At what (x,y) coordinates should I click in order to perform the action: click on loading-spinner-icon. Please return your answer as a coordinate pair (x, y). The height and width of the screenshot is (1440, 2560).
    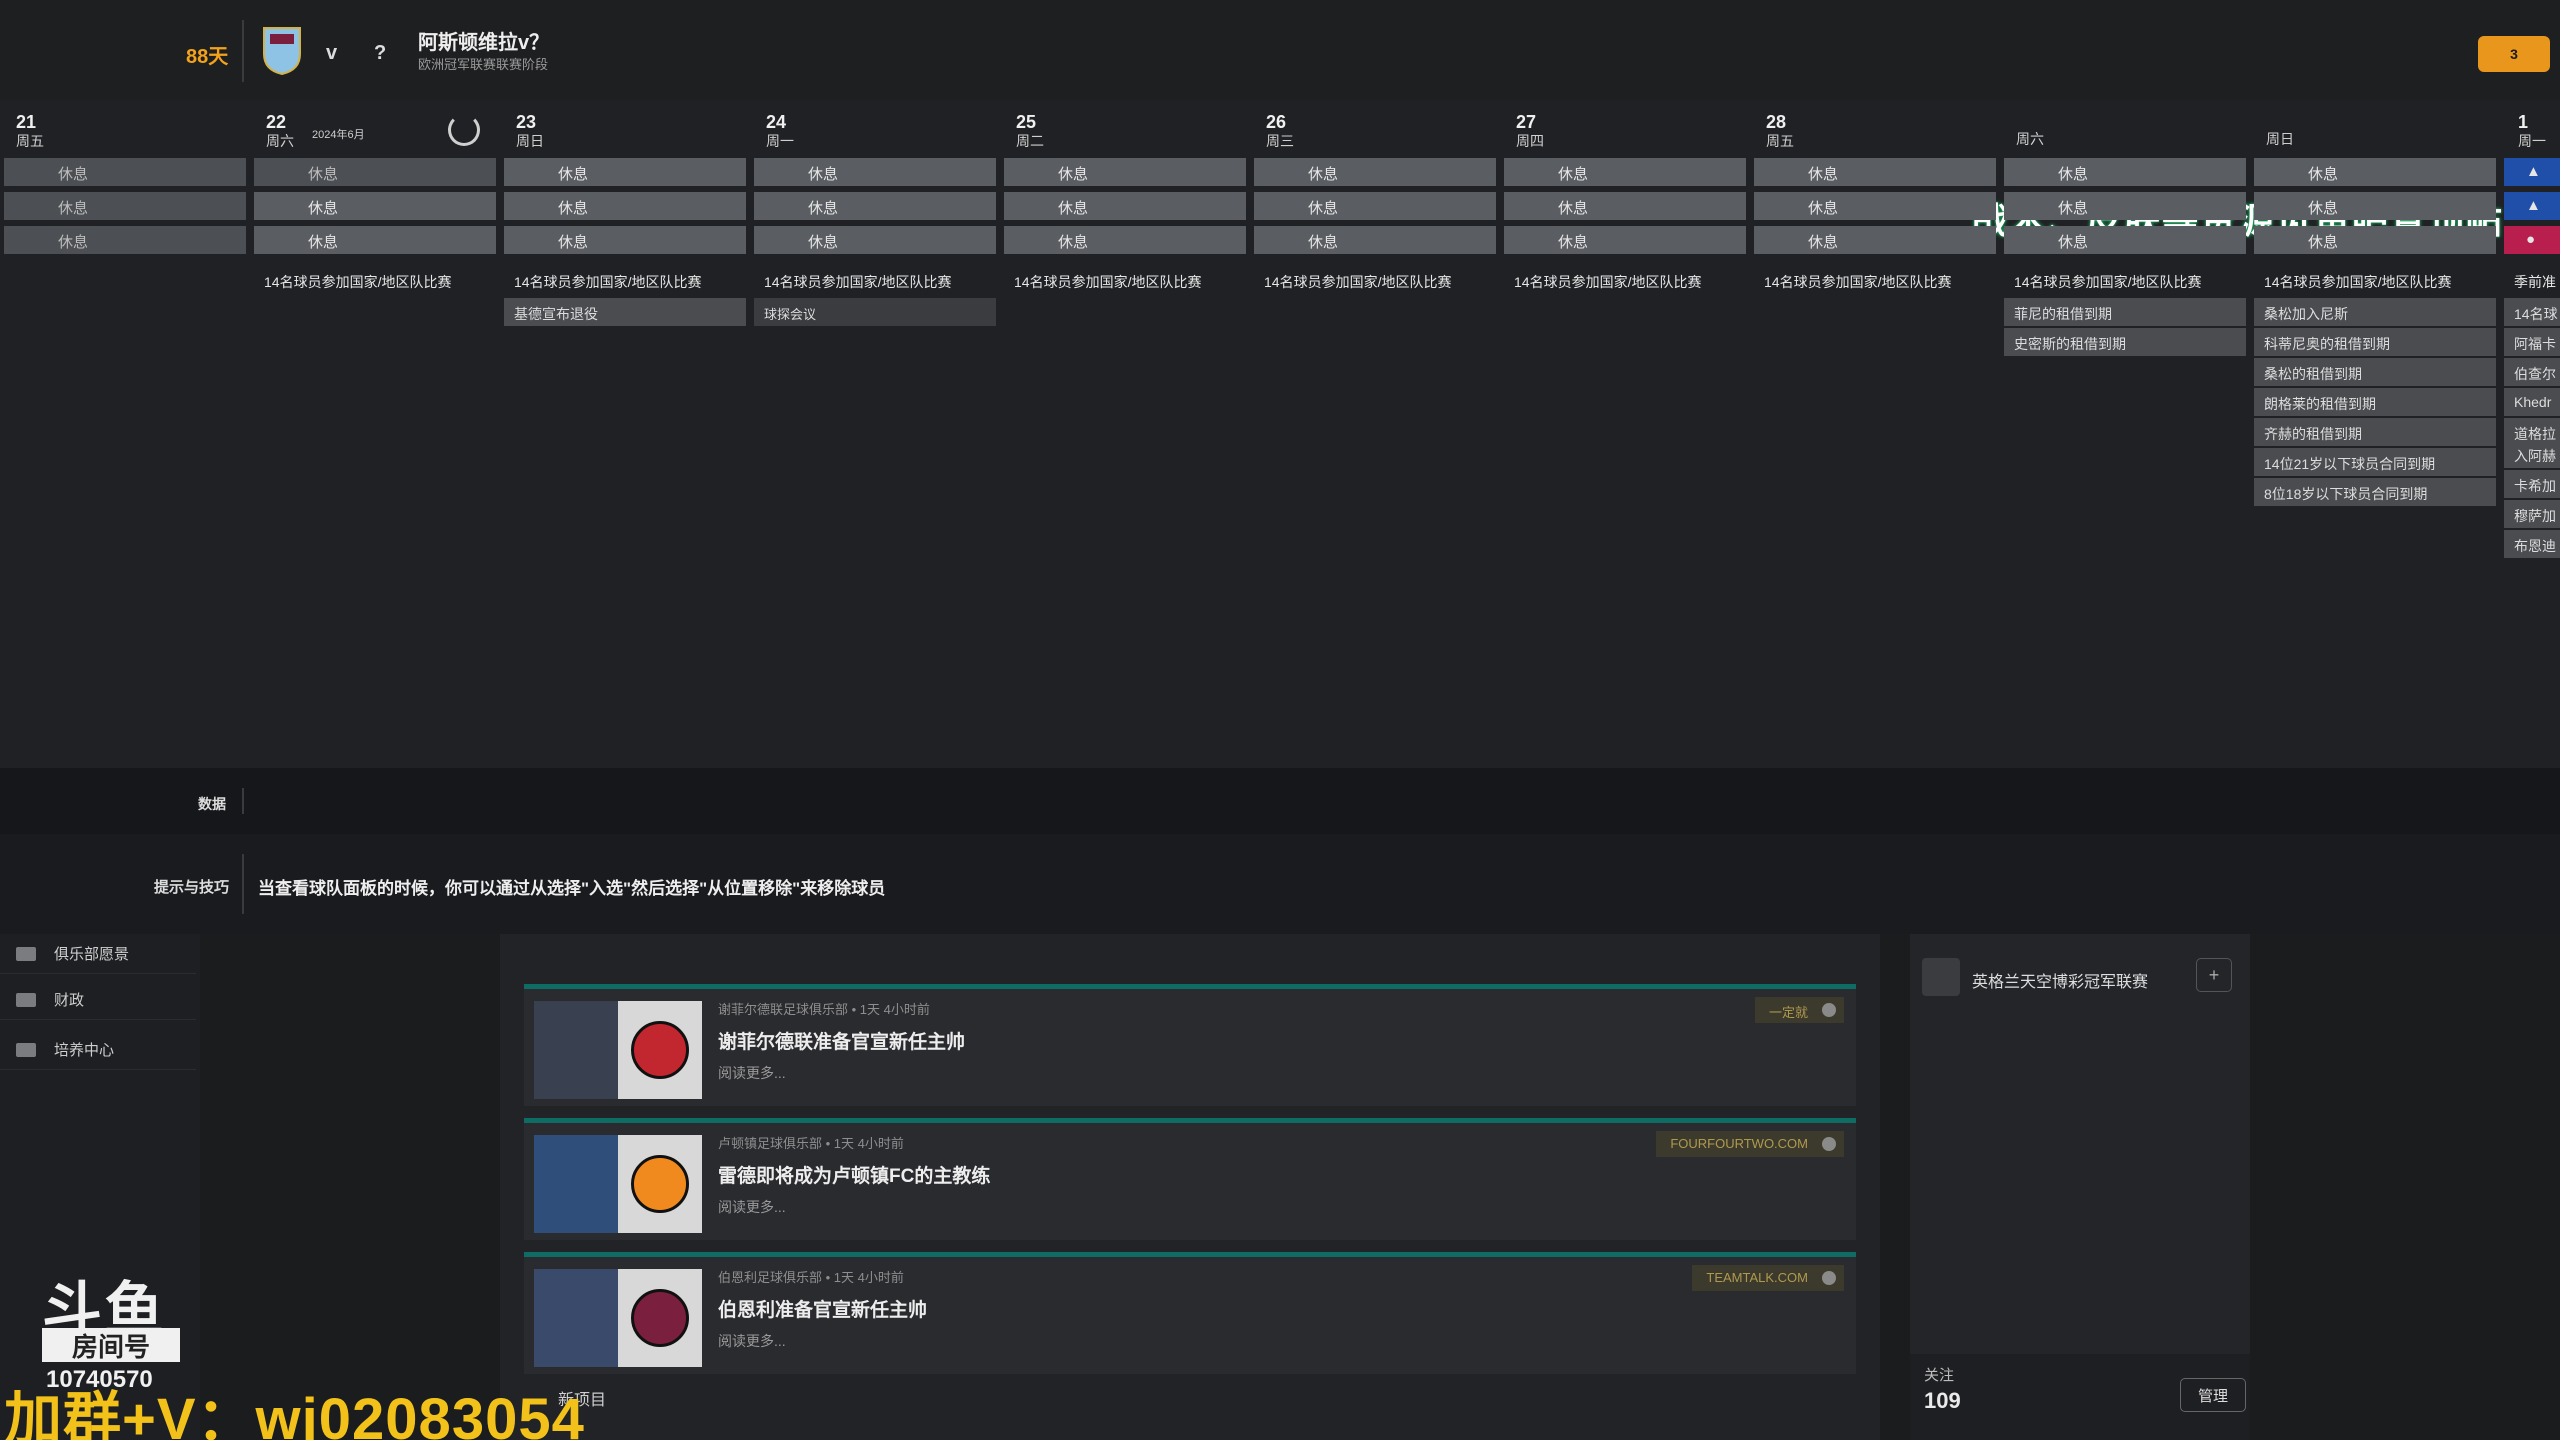
    Looking at the image, I should click on (464, 130).